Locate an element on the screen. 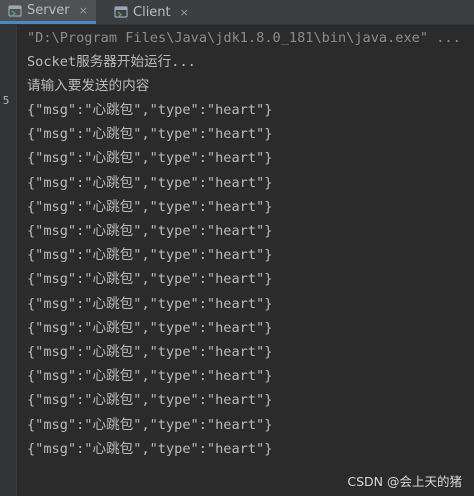 The height and width of the screenshot is (496, 474). tab-server: Server × is located at coordinates (48, 12).